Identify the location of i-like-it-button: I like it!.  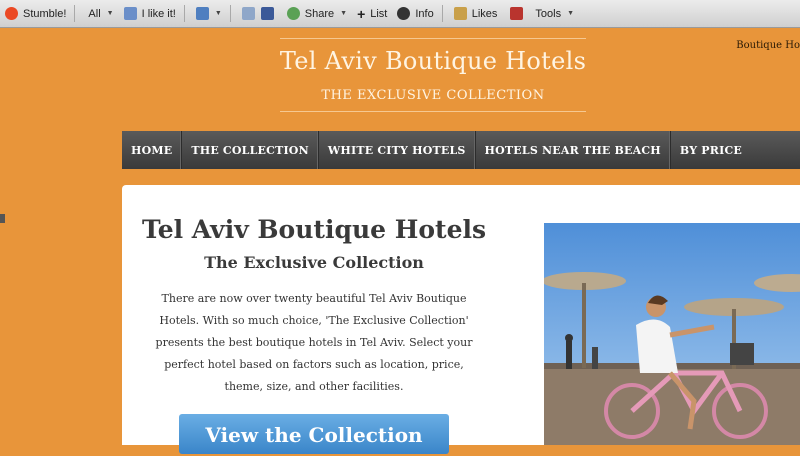
(150, 13).